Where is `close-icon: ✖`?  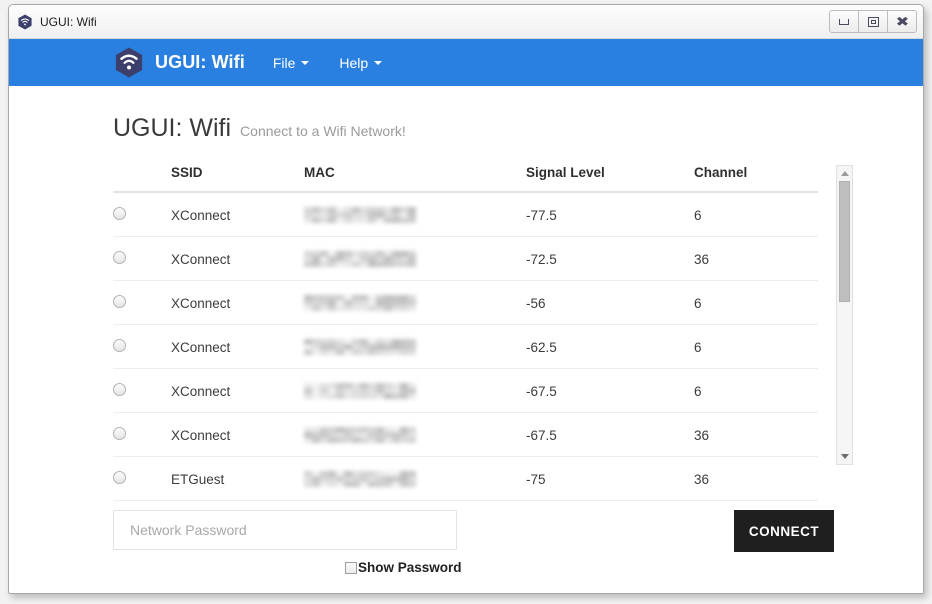 close-icon: ✖ is located at coordinates (902, 21).